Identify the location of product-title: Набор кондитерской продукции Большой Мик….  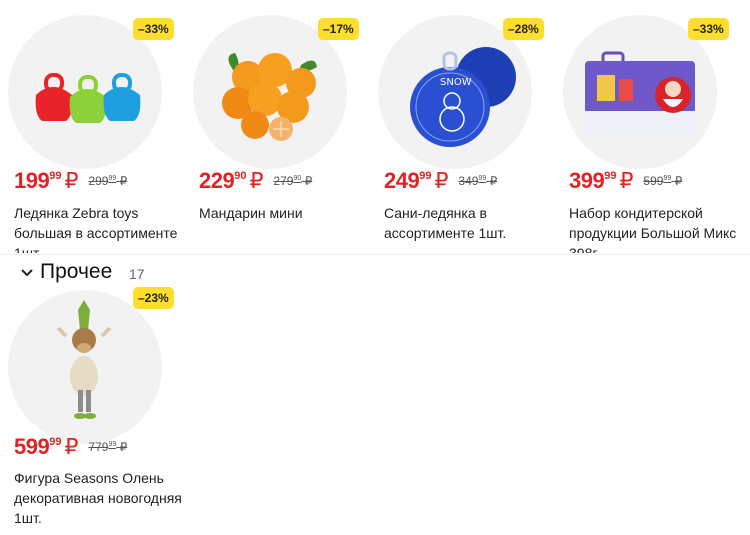
(655, 228).